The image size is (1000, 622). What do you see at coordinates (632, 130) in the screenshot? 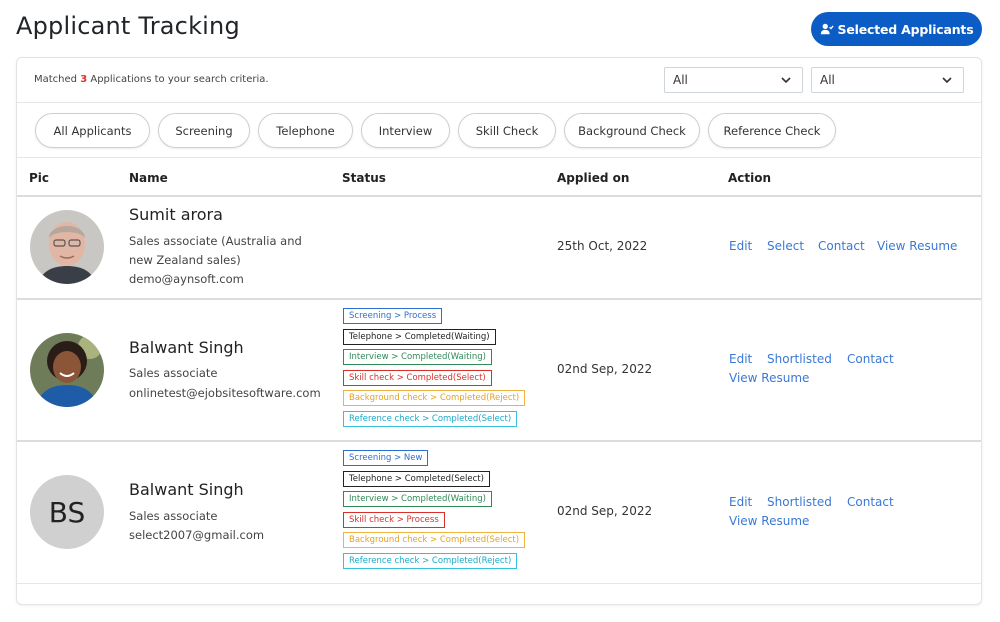
I see `tab-background-check: Background Check` at bounding box center [632, 130].